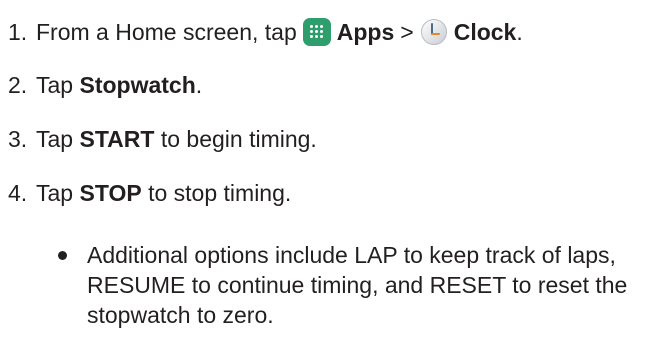 The image size is (659, 337). I want to click on apps-grid-icon, so click(316, 32).